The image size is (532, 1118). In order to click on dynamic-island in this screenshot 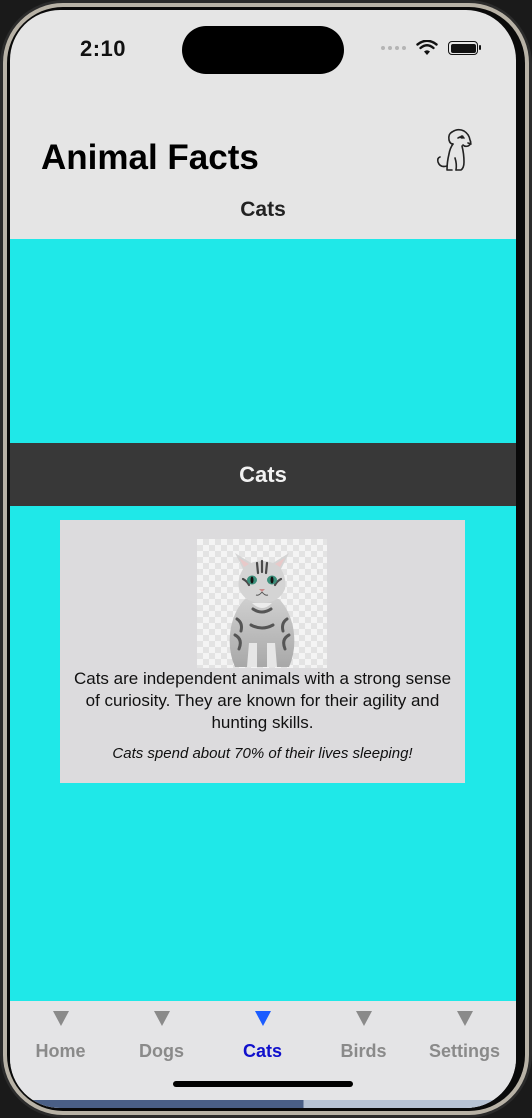, I will do `click(263, 50)`.